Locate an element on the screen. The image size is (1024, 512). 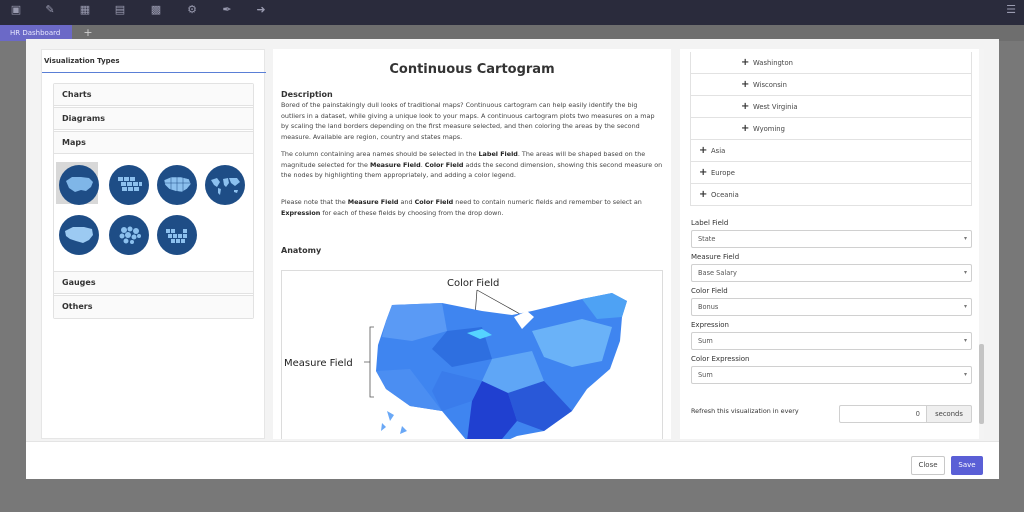
us-map-icon is located at coordinates (79, 185).